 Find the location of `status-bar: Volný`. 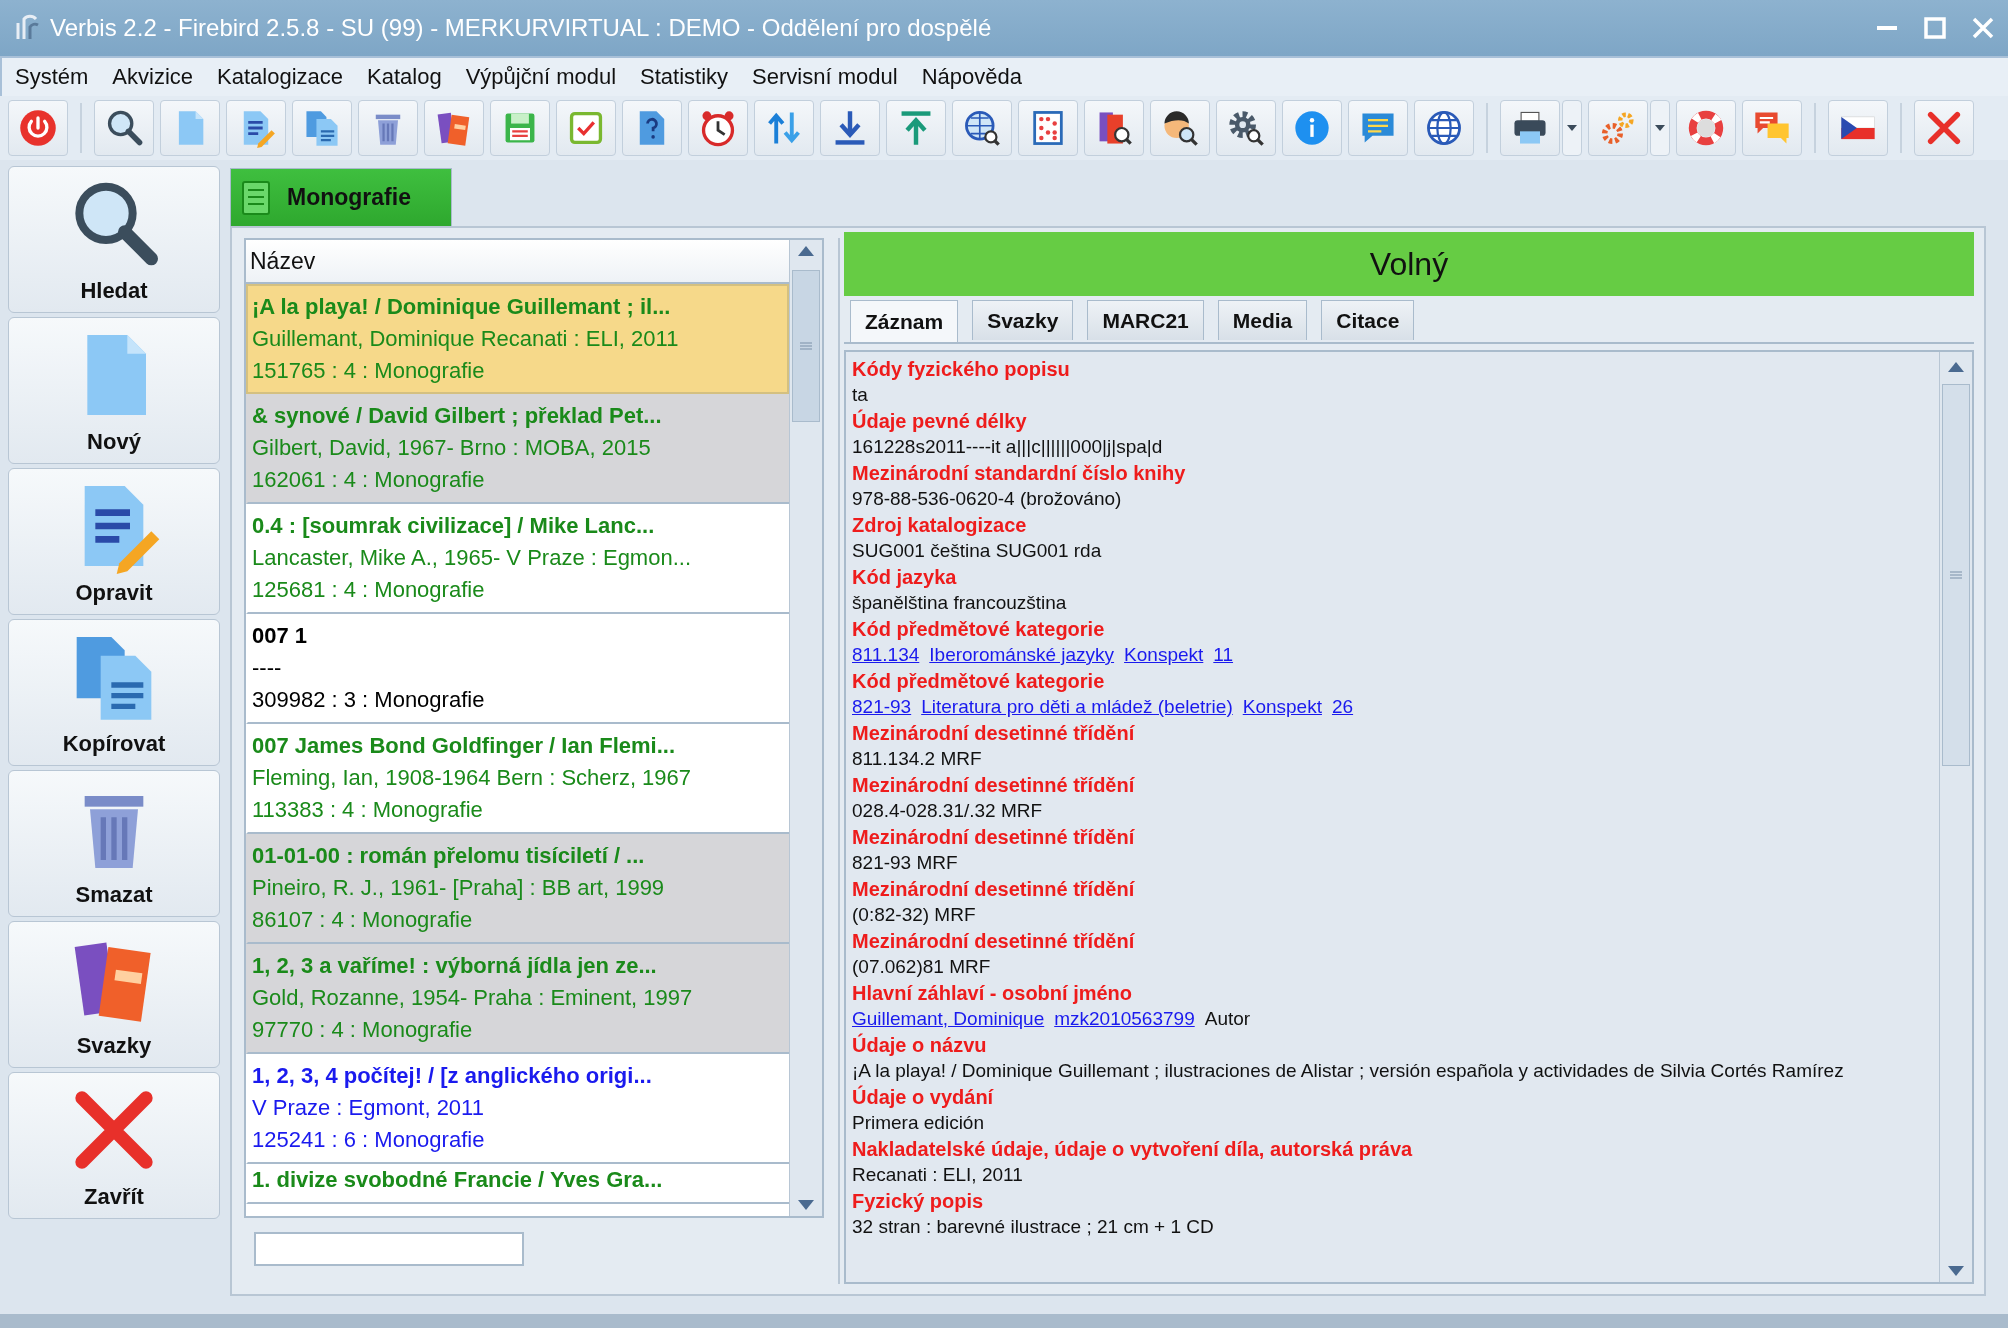

status-bar: Volný is located at coordinates (1409, 264).